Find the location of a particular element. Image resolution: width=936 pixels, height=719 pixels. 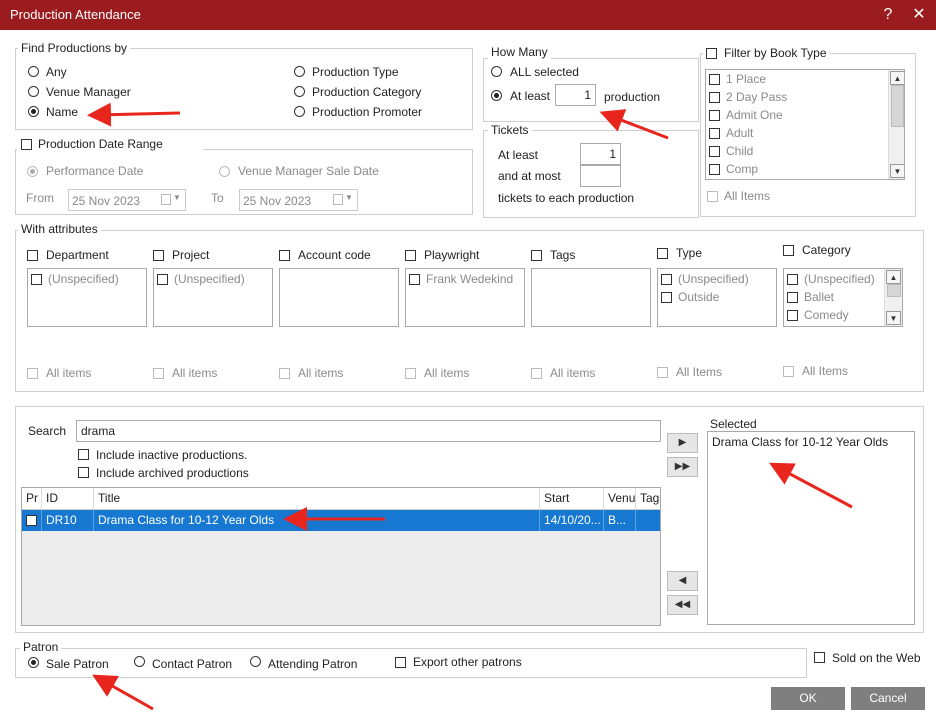

type-all-label: All Items is located at coordinates (699, 372).